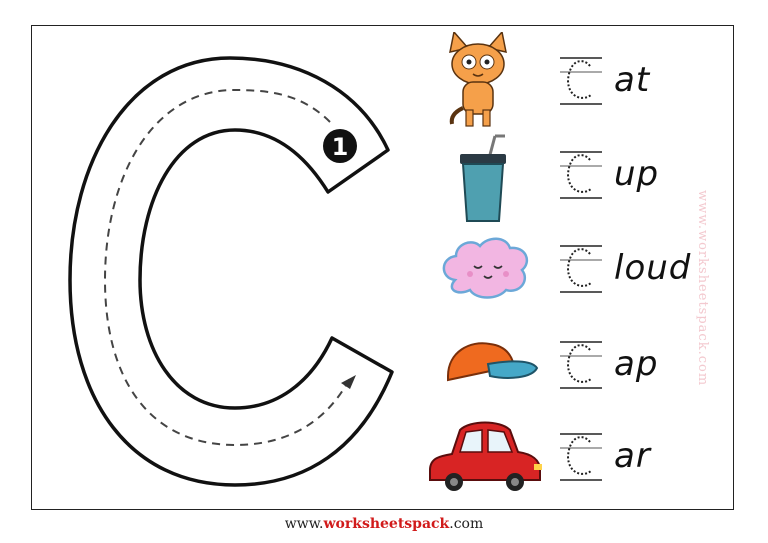  What do you see at coordinates (485, 456) in the screenshot?
I see `car-picture` at bounding box center [485, 456].